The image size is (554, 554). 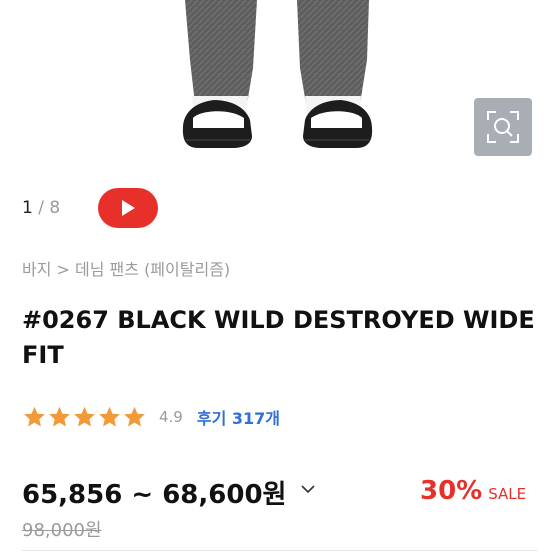 What do you see at coordinates (238, 417) in the screenshot?
I see `review-count-link: 후기 317개` at bounding box center [238, 417].